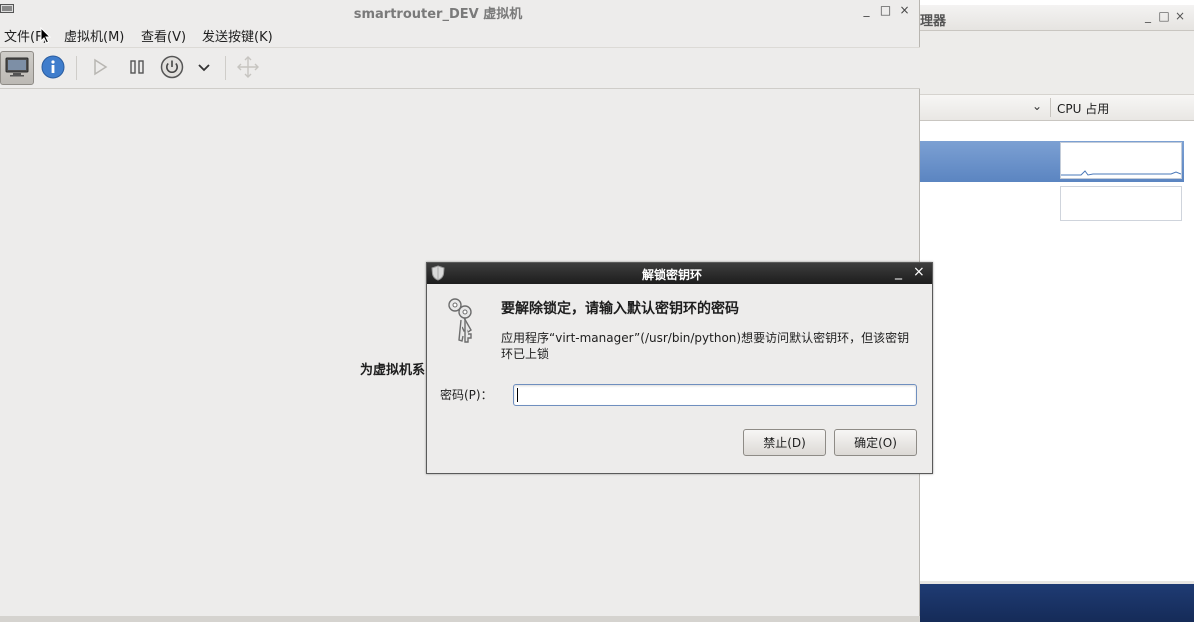  Describe the element at coordinates (466, 395) in the screenshot. I see `password-label: 密码(P)：` at that location.